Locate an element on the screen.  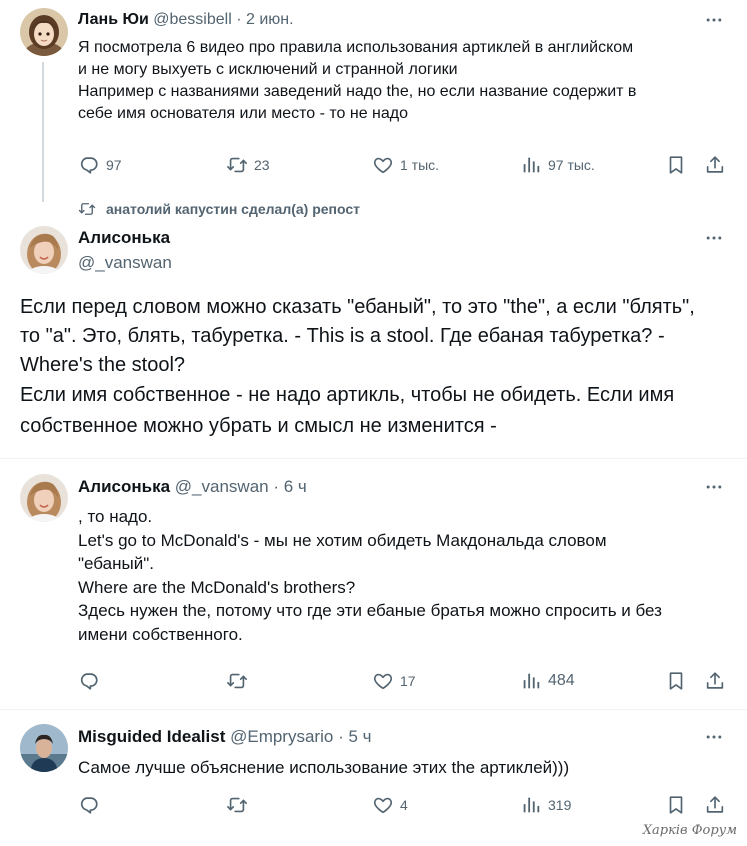
repost-banner: анатолий капустин сделал(а) репост is located at coordinates (219, 209).